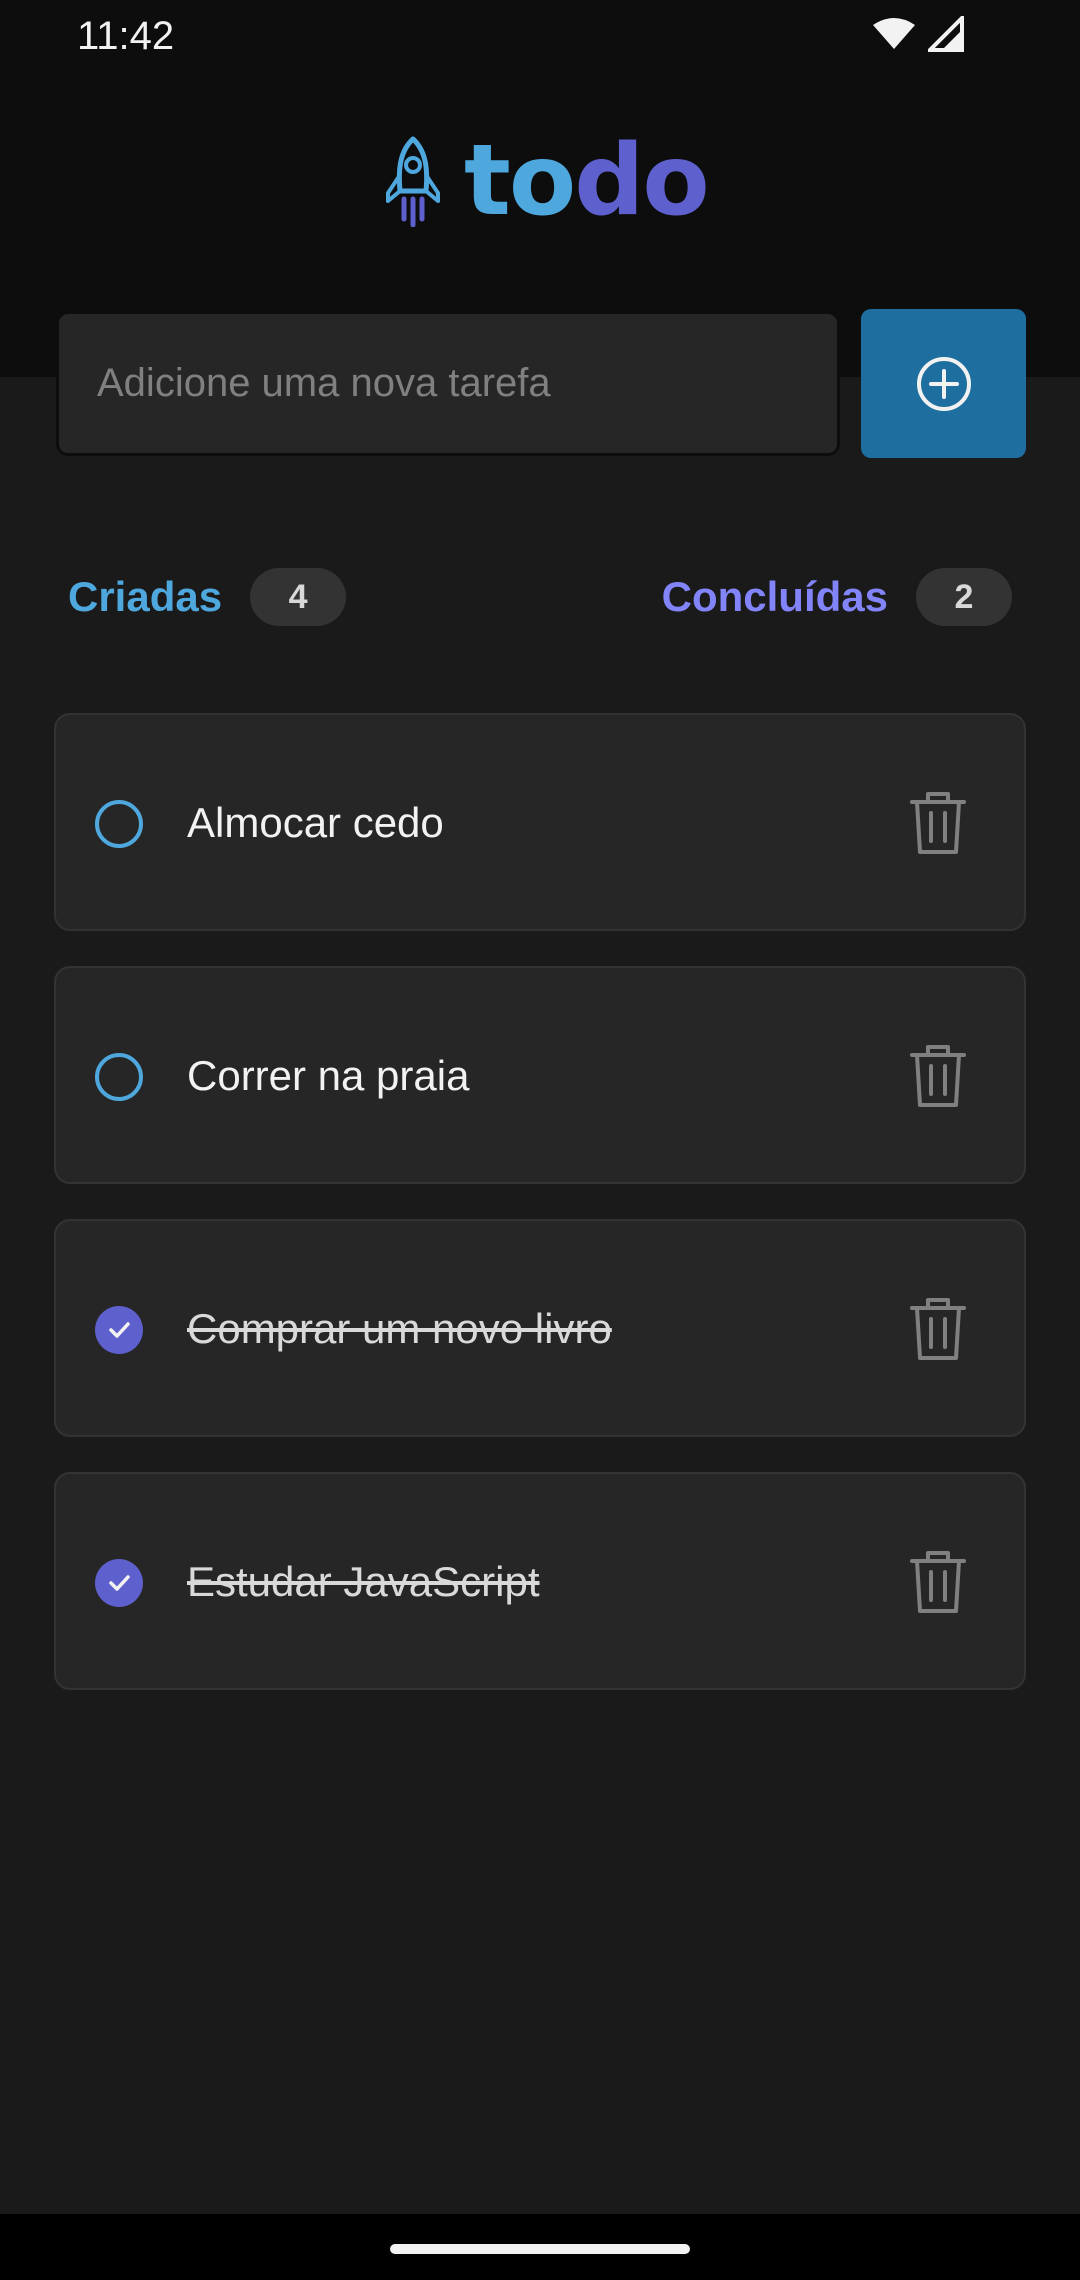 Image resolution: width=1080 pixels, height=2280 pixels. Describe the element at coordinates (918, 34) in the screenshot. I see `status-icons` at that location.